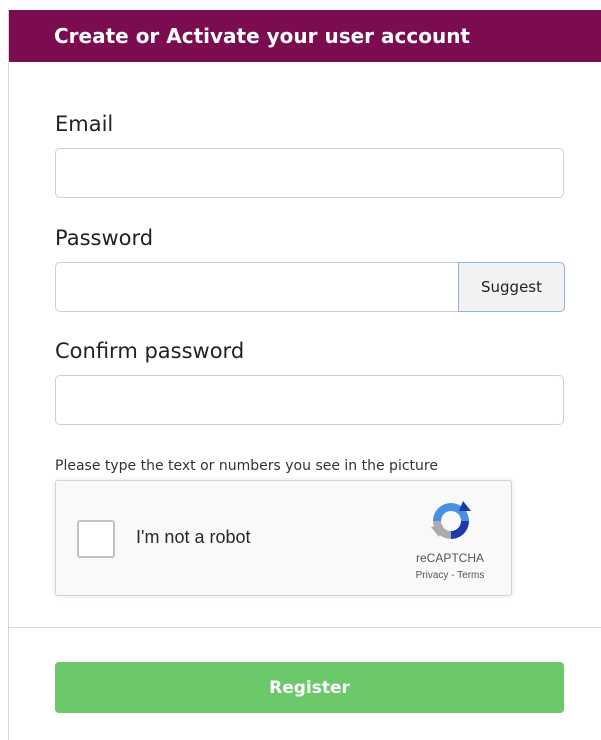  What do you see at coordinates (470, 575) in the screenshot?
I see `recaptcha-terms-link: Terms` at bounding box center [470, 575].